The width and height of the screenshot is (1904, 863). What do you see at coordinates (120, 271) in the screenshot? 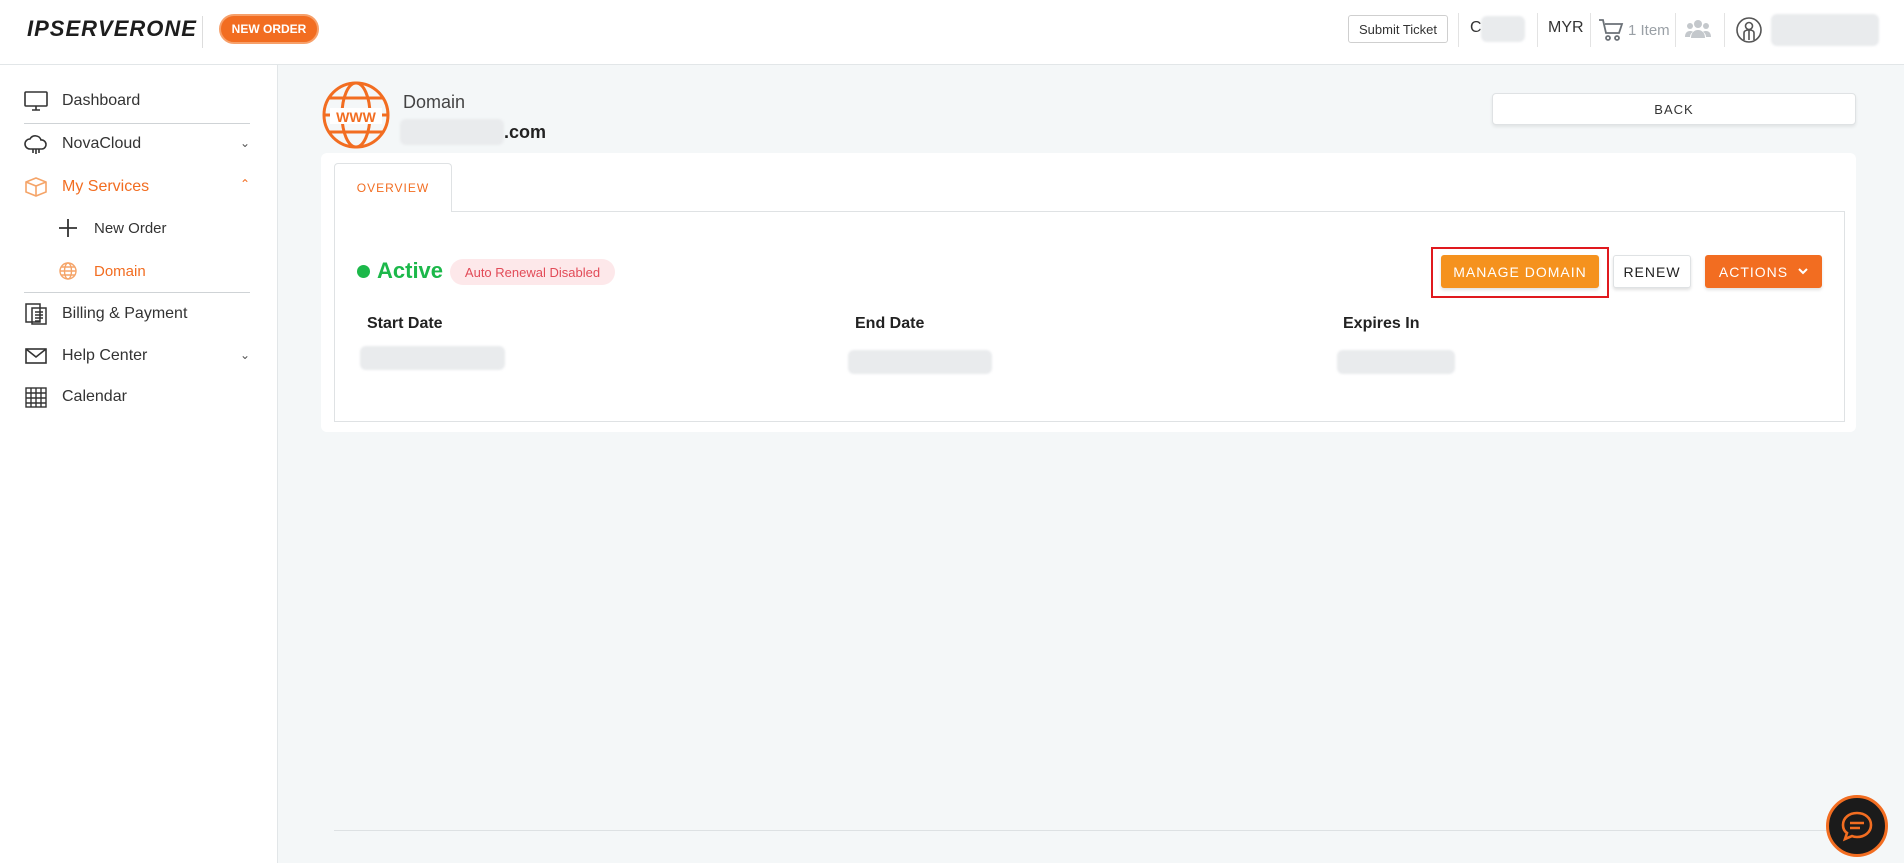
I see `sidebar-subitem-label: Domain` at bounding box center [120, 271].